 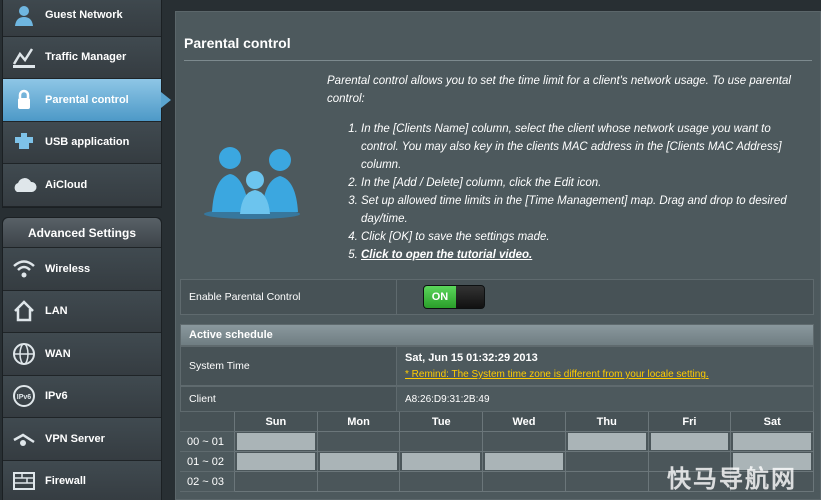 I want to click on sidebar-item-traffic-manager: Traffic Manager, so click(x=82, y=57).